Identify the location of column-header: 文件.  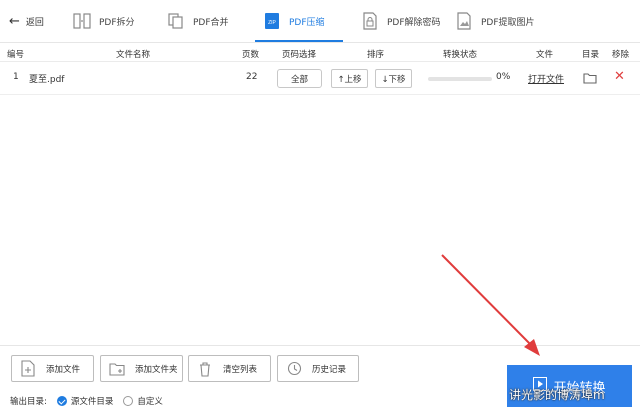
(545, 55).